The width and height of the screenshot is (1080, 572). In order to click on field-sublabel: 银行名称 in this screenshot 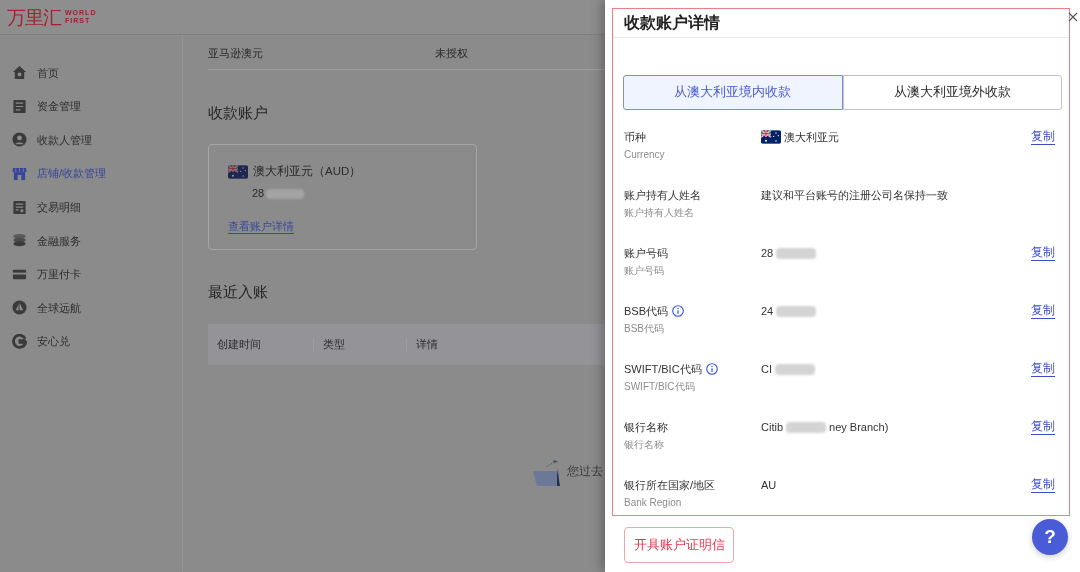, I will do `click(644, 445)`.